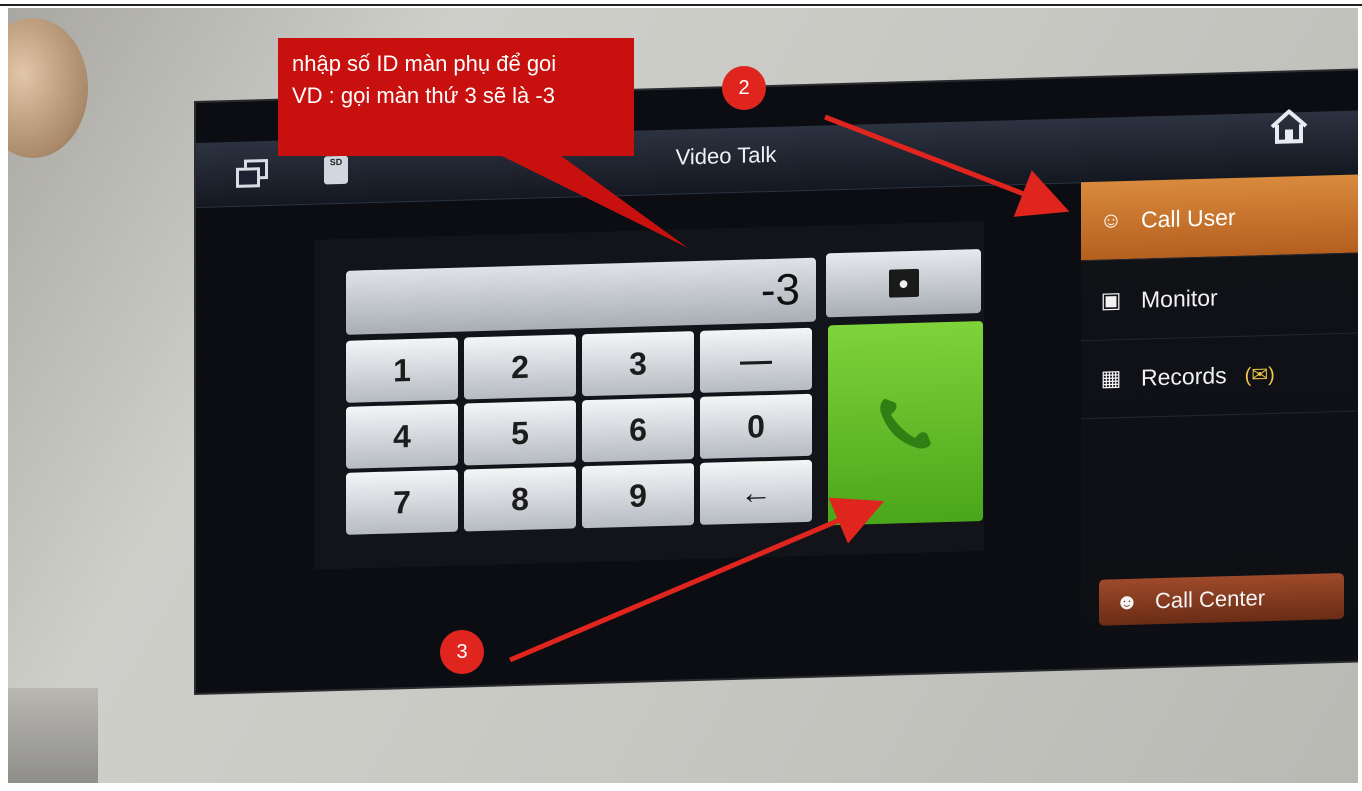 Image resolution: width=1362 pixels, height=791 pixels. What do you see at coordinates (423, 95) in the screenshot?
I see `note-line-2: VD : gọi màn thứ 3 sẽ là -3` at bounding box center [423, 95].